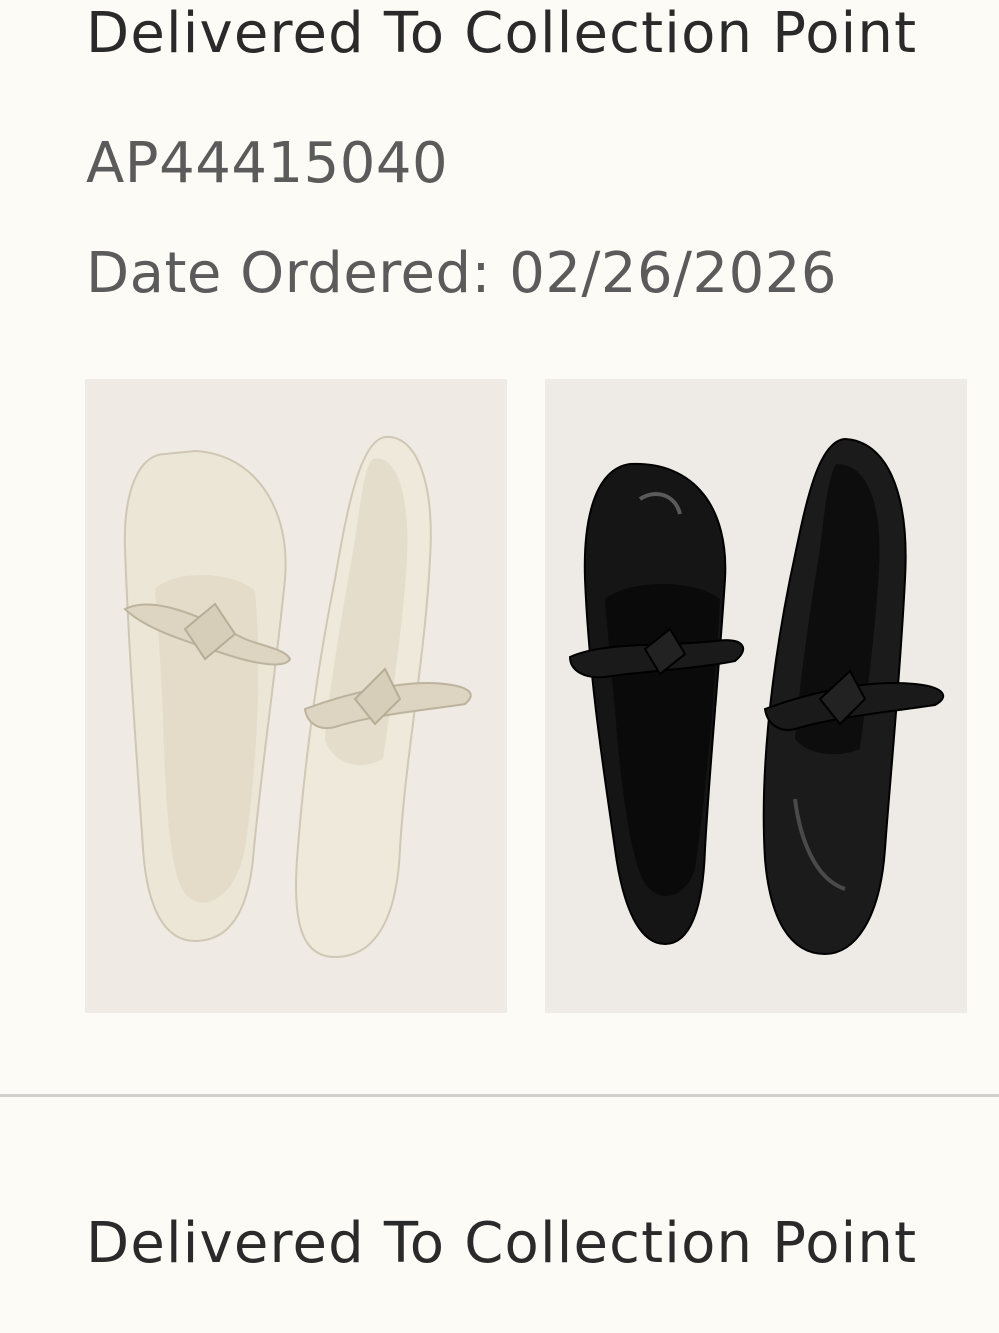  What do you see at coordinates (267, 163) in the screenshot?
I see `order-number: AP44415040` at bounding box center [267, 163].